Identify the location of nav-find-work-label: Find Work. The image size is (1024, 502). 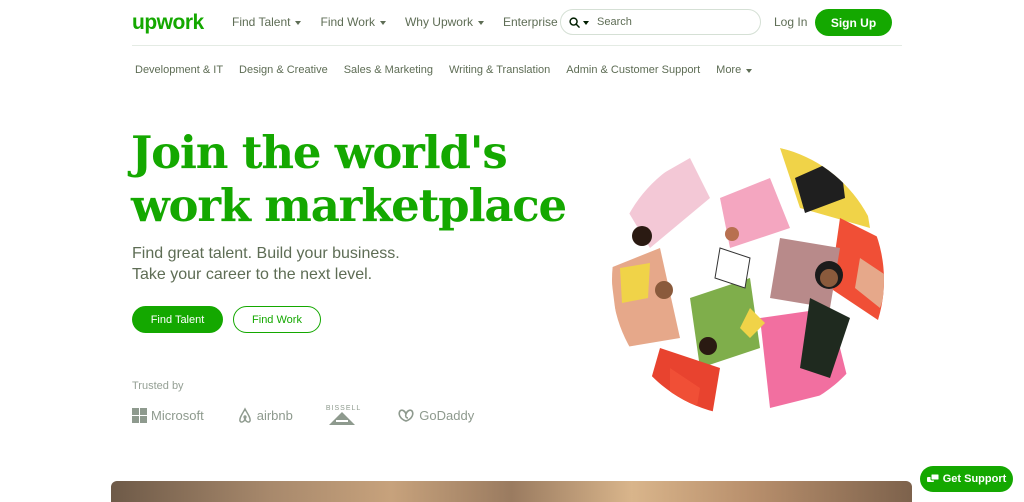
(347, 22).